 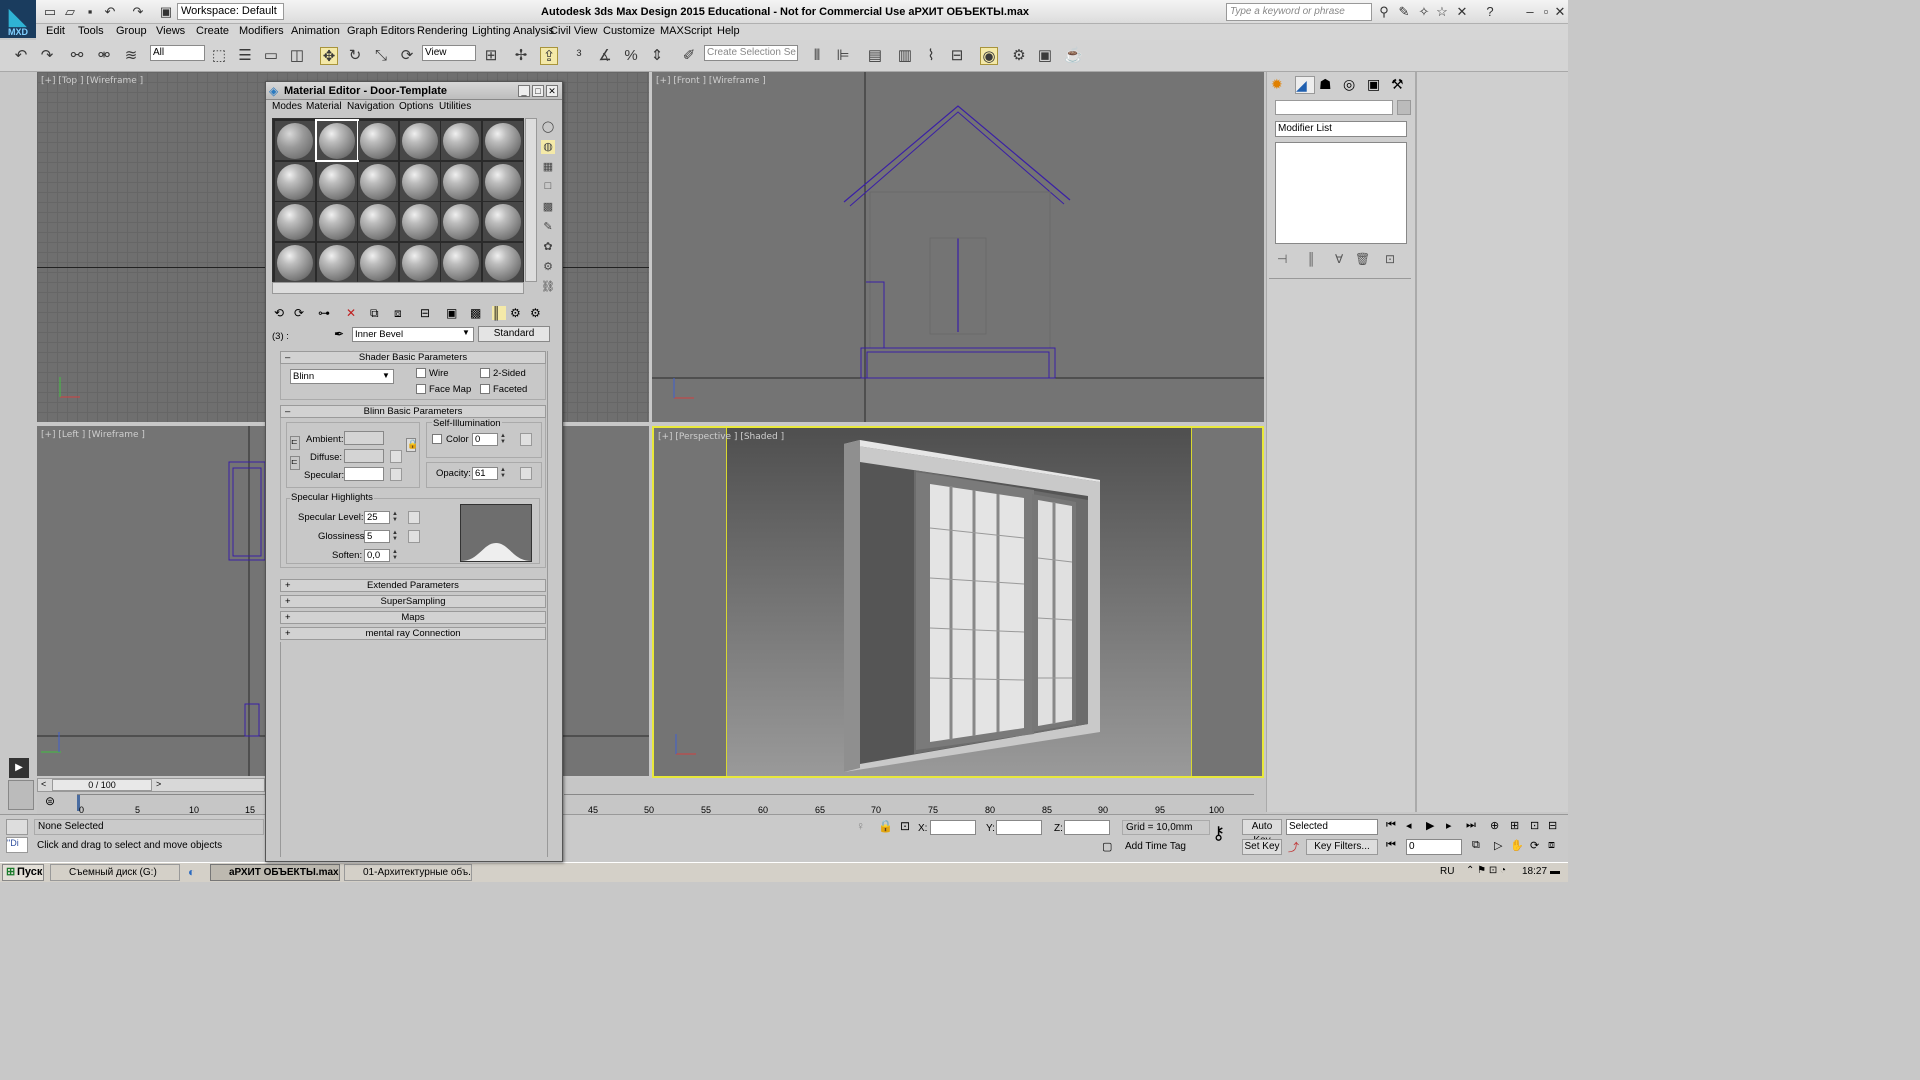 I want to click on favorites-icon: ☆, so click(x=1442, y=12).